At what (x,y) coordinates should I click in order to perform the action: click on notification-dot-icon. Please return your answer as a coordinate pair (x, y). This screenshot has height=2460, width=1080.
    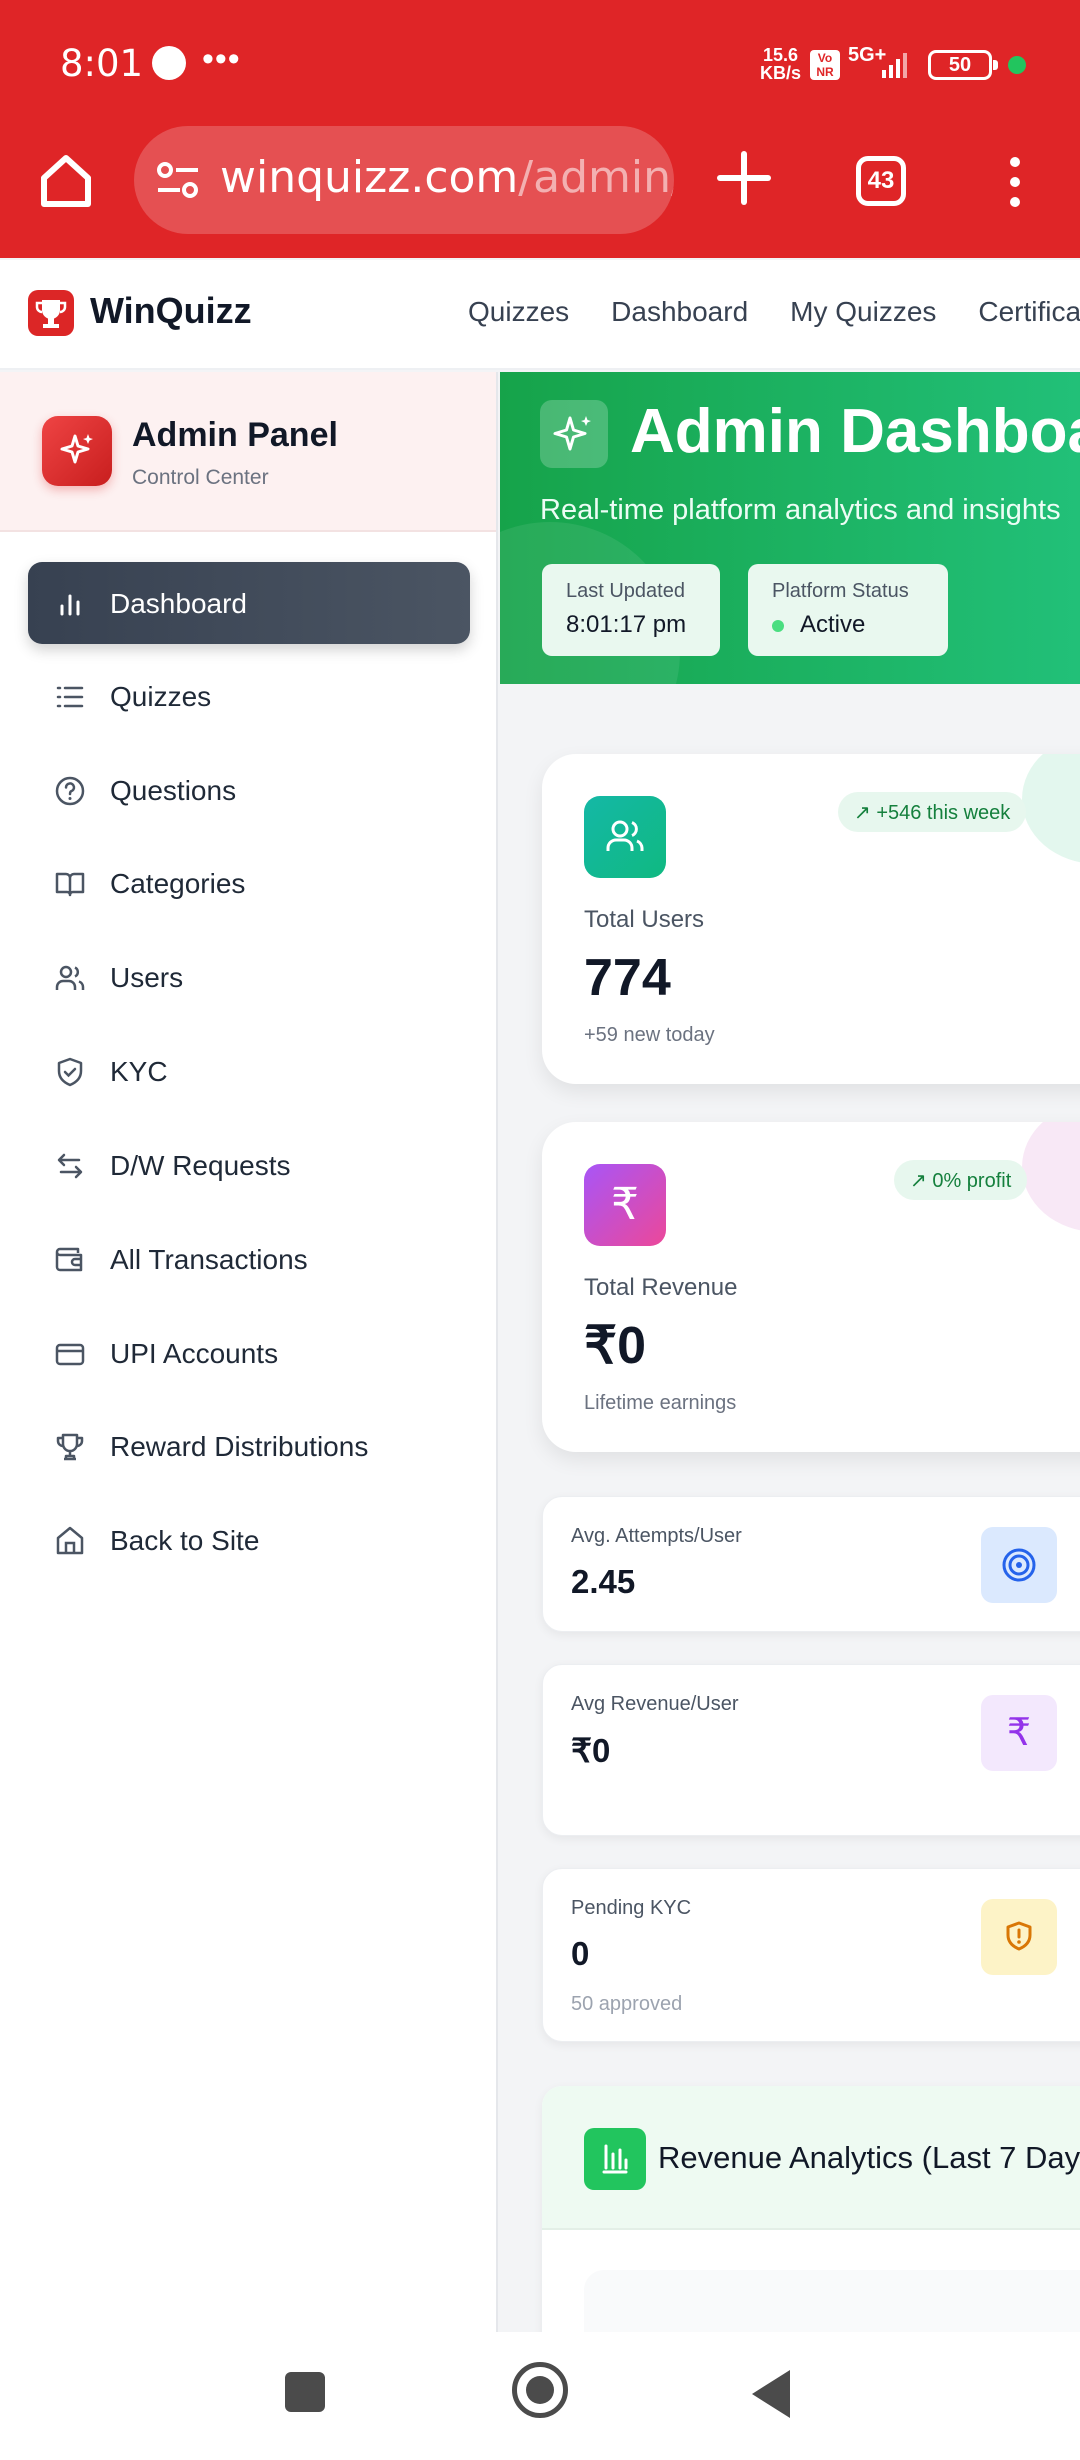
    Looking at the image, I should click on (169, 63).